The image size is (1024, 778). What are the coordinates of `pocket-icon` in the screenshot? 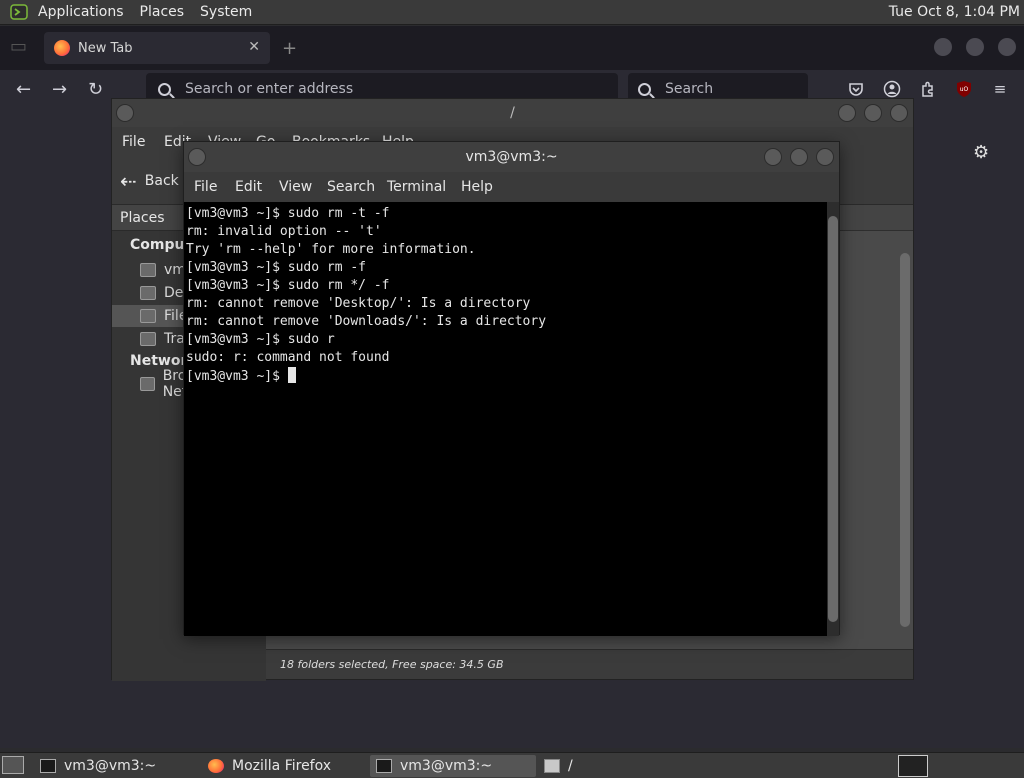 It's located at (856, 89).